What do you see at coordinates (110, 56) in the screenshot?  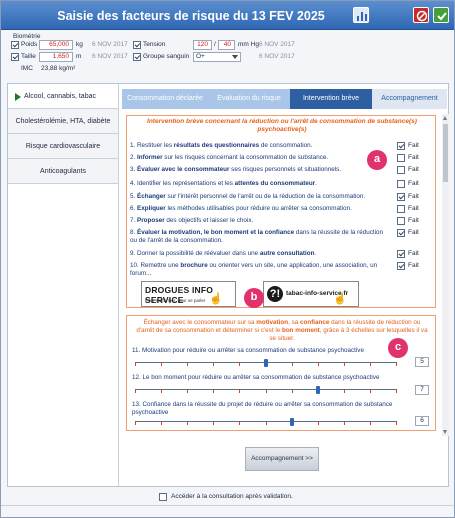 I see `taille-date: 6 NOV 2017` at bounding box center [110, 56].